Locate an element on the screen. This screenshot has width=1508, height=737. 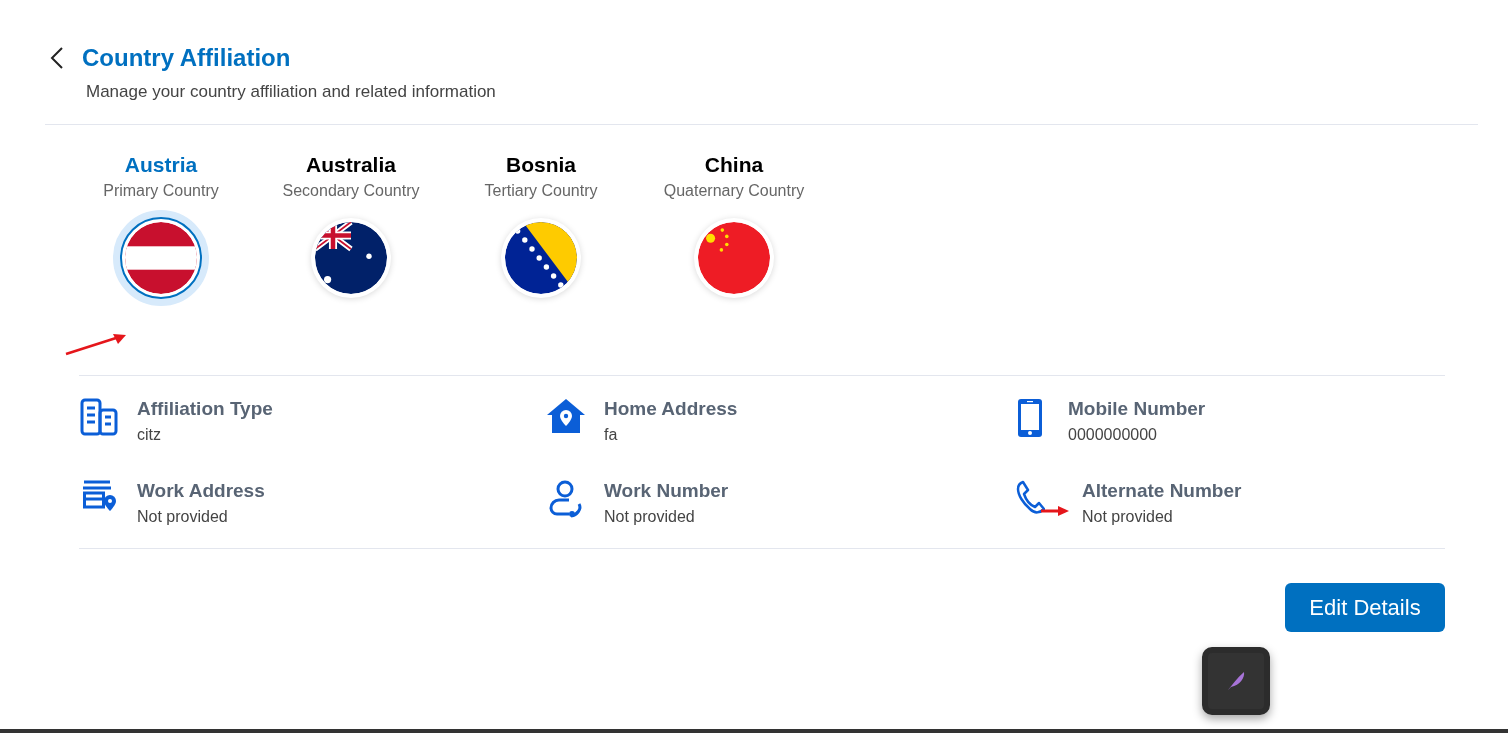
person-phone-icon is located at coordinates (566, 499).